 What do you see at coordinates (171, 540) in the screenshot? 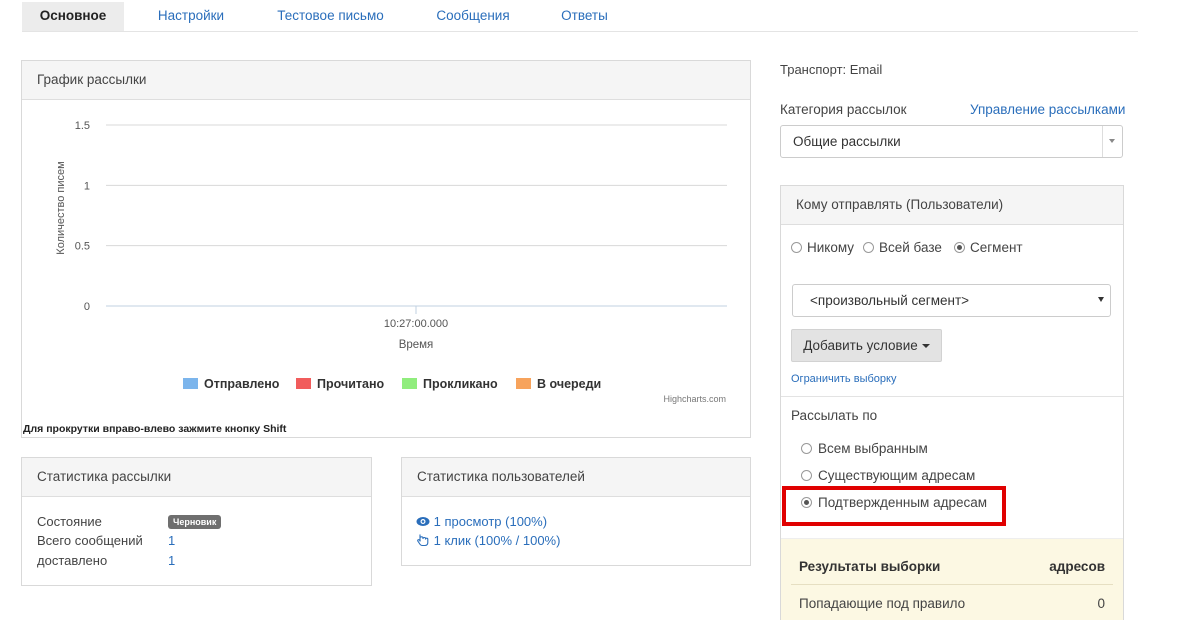
I see `total-messages-value: 1` at bounding box center [171, 540].